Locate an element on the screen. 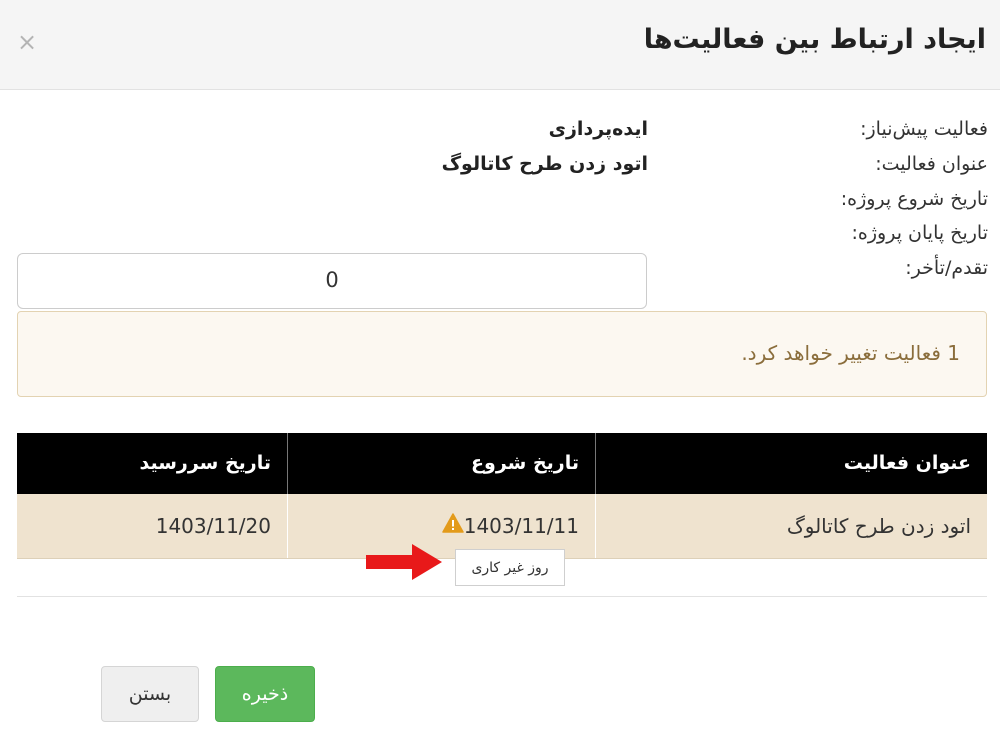  dialog-title: ایجاد ارتباط بین فعالیت‌ها is located at coordinates (814, 39).